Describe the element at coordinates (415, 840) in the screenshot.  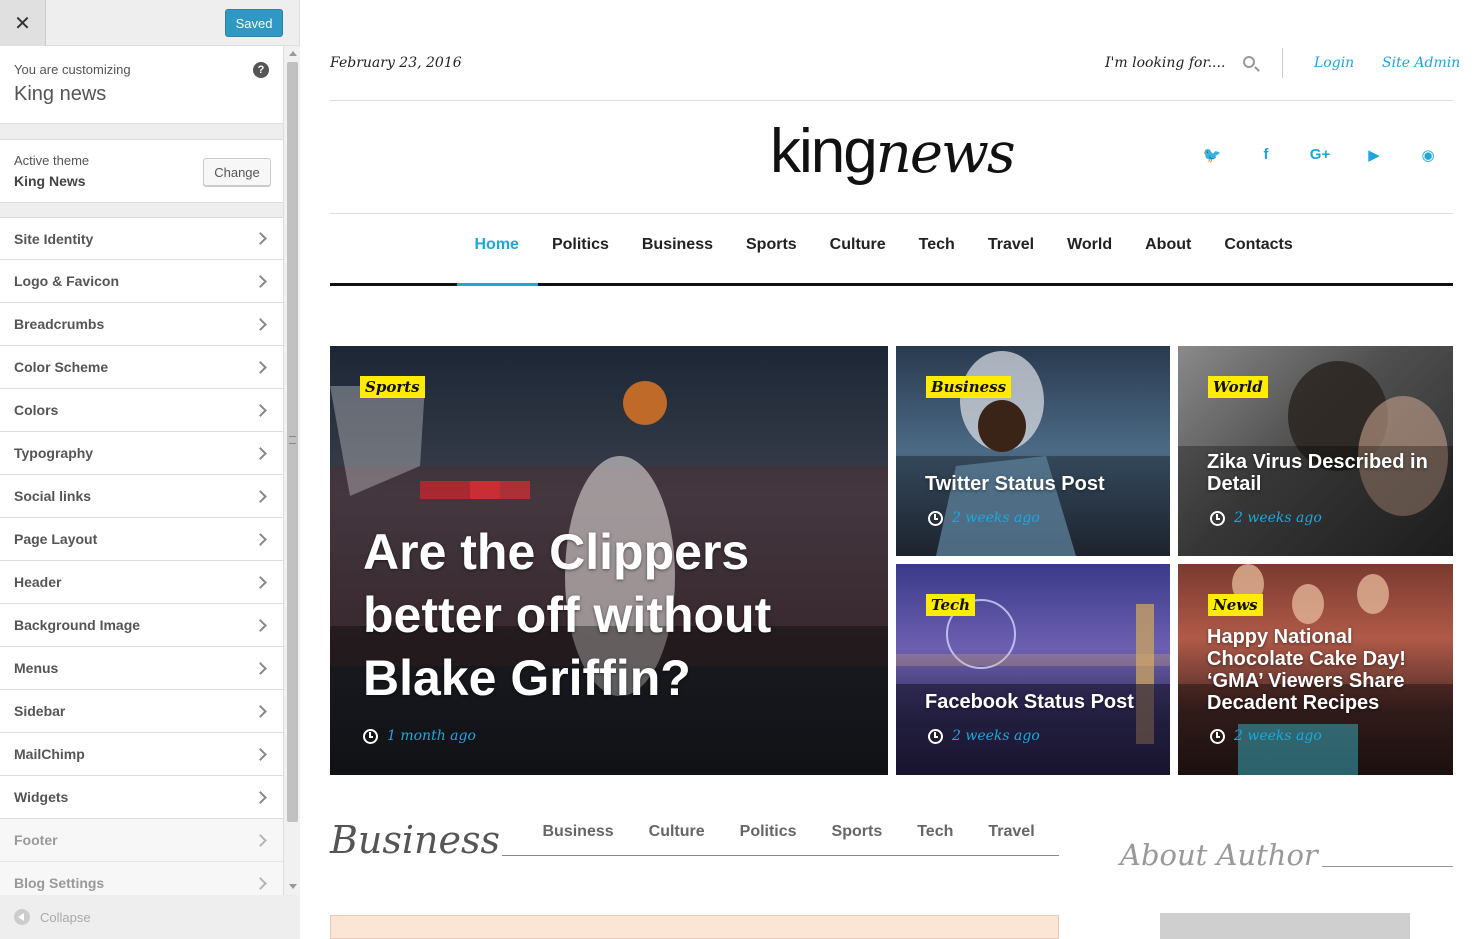
I see `business-section-title: Business` at that location.